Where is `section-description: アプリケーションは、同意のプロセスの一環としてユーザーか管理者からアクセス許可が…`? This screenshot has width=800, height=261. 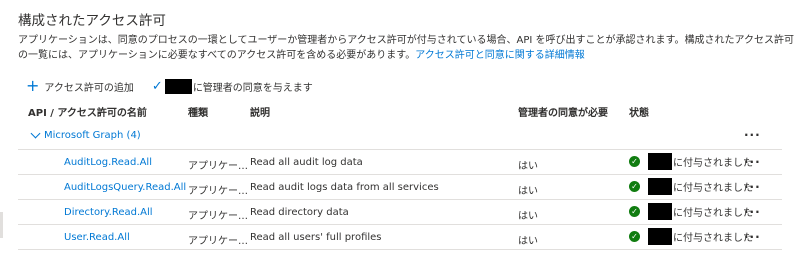
section-description: アプリケーションは、同意のプロセスの一環としてユーザーか管理者からアクセス許可が… is located at coordinates (407, 48).